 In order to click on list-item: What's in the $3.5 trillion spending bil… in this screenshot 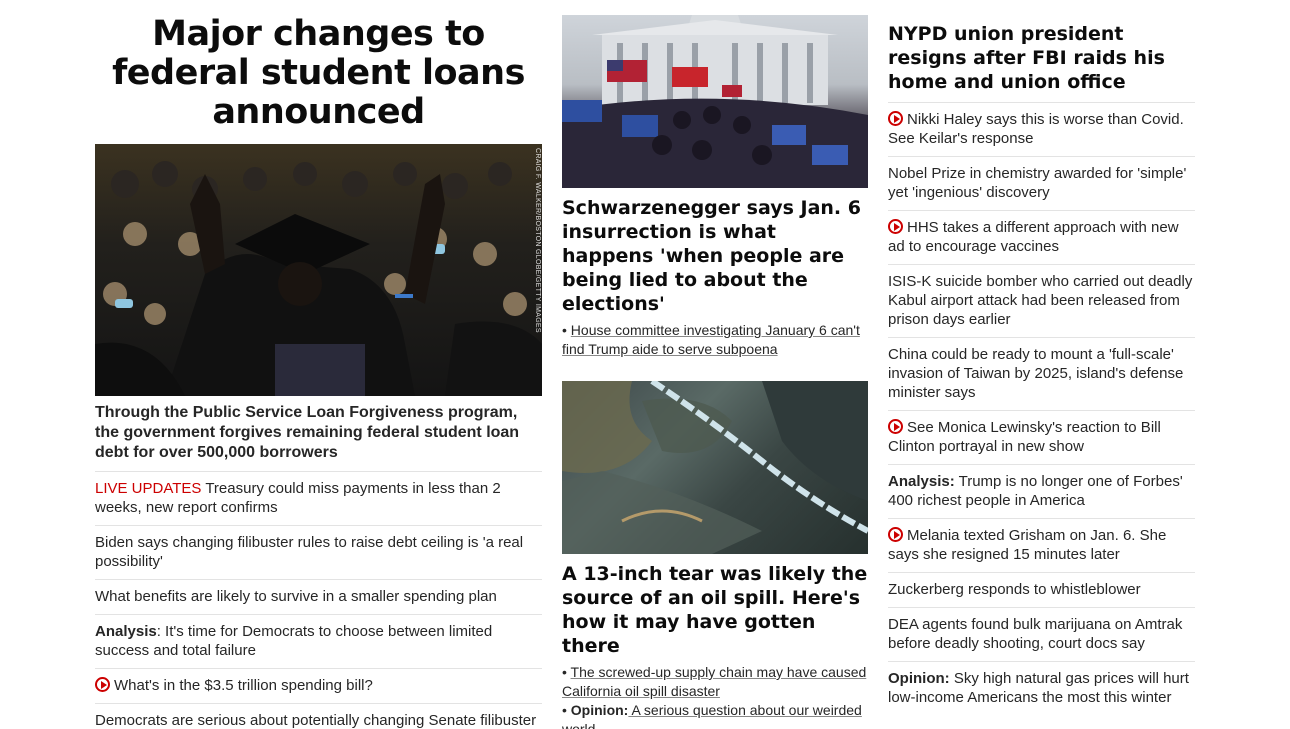, I will do `click(318, 686)`.